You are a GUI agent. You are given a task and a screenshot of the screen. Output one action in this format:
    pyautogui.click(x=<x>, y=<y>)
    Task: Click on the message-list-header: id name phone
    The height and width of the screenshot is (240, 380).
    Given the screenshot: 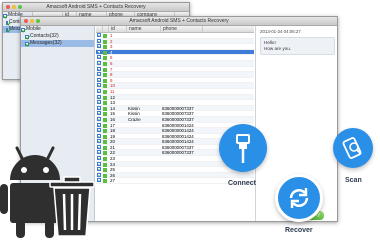 What is the action you would take?
    pyautogui.click(x=175, y=29)
    